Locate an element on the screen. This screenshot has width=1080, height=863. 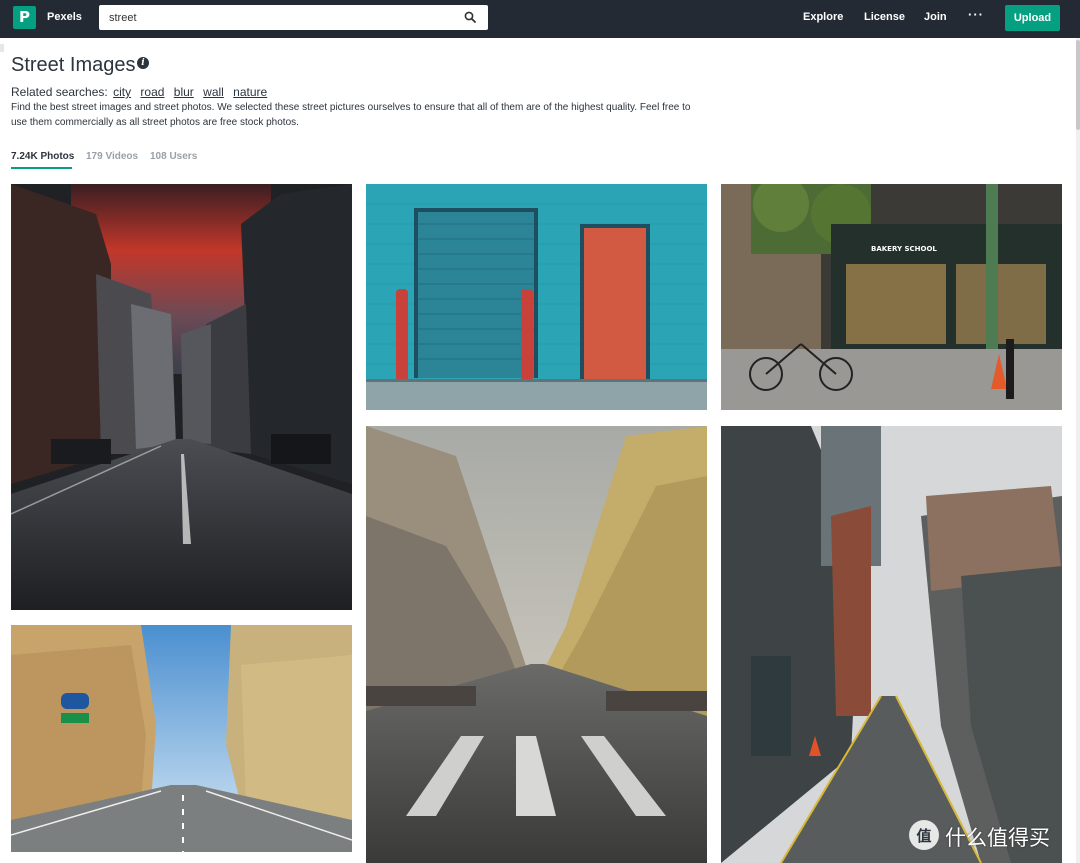
more-menu-icon: ··· is located at coordinates (976, 14).